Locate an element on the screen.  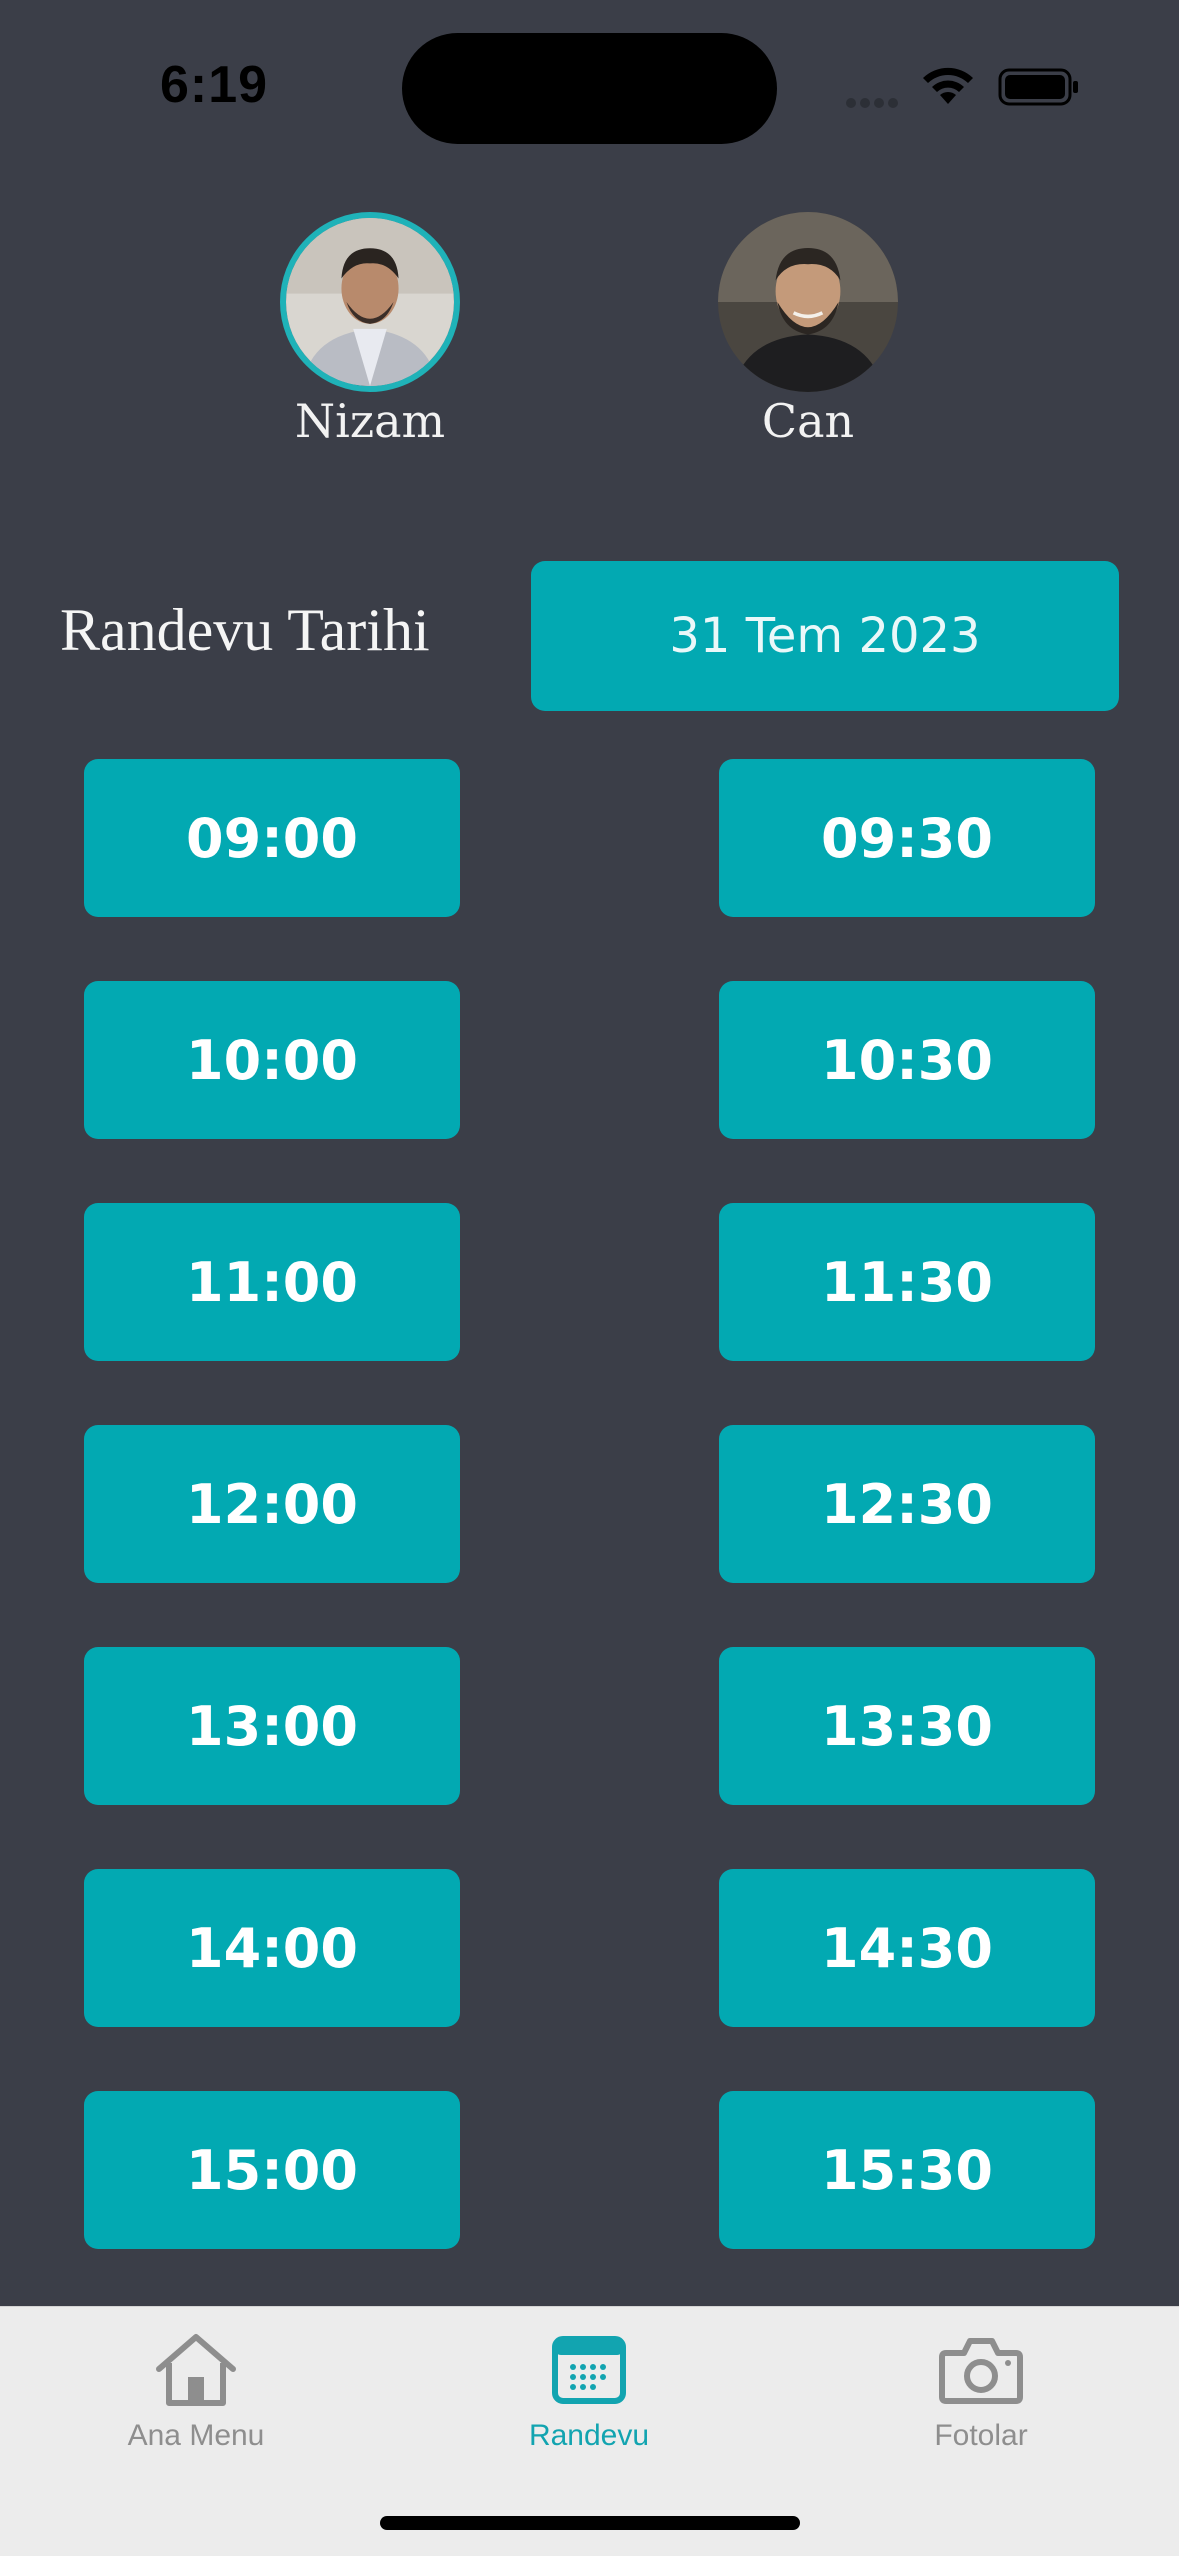
calendar-icon is located at coordinates (589, 2370).